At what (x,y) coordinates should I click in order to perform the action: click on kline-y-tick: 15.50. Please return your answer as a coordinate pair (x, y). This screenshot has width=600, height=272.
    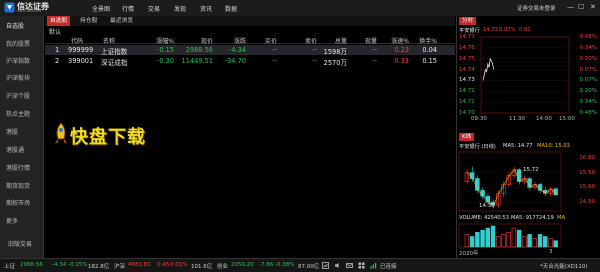
    Looking at the image, I should click on (587, 172).